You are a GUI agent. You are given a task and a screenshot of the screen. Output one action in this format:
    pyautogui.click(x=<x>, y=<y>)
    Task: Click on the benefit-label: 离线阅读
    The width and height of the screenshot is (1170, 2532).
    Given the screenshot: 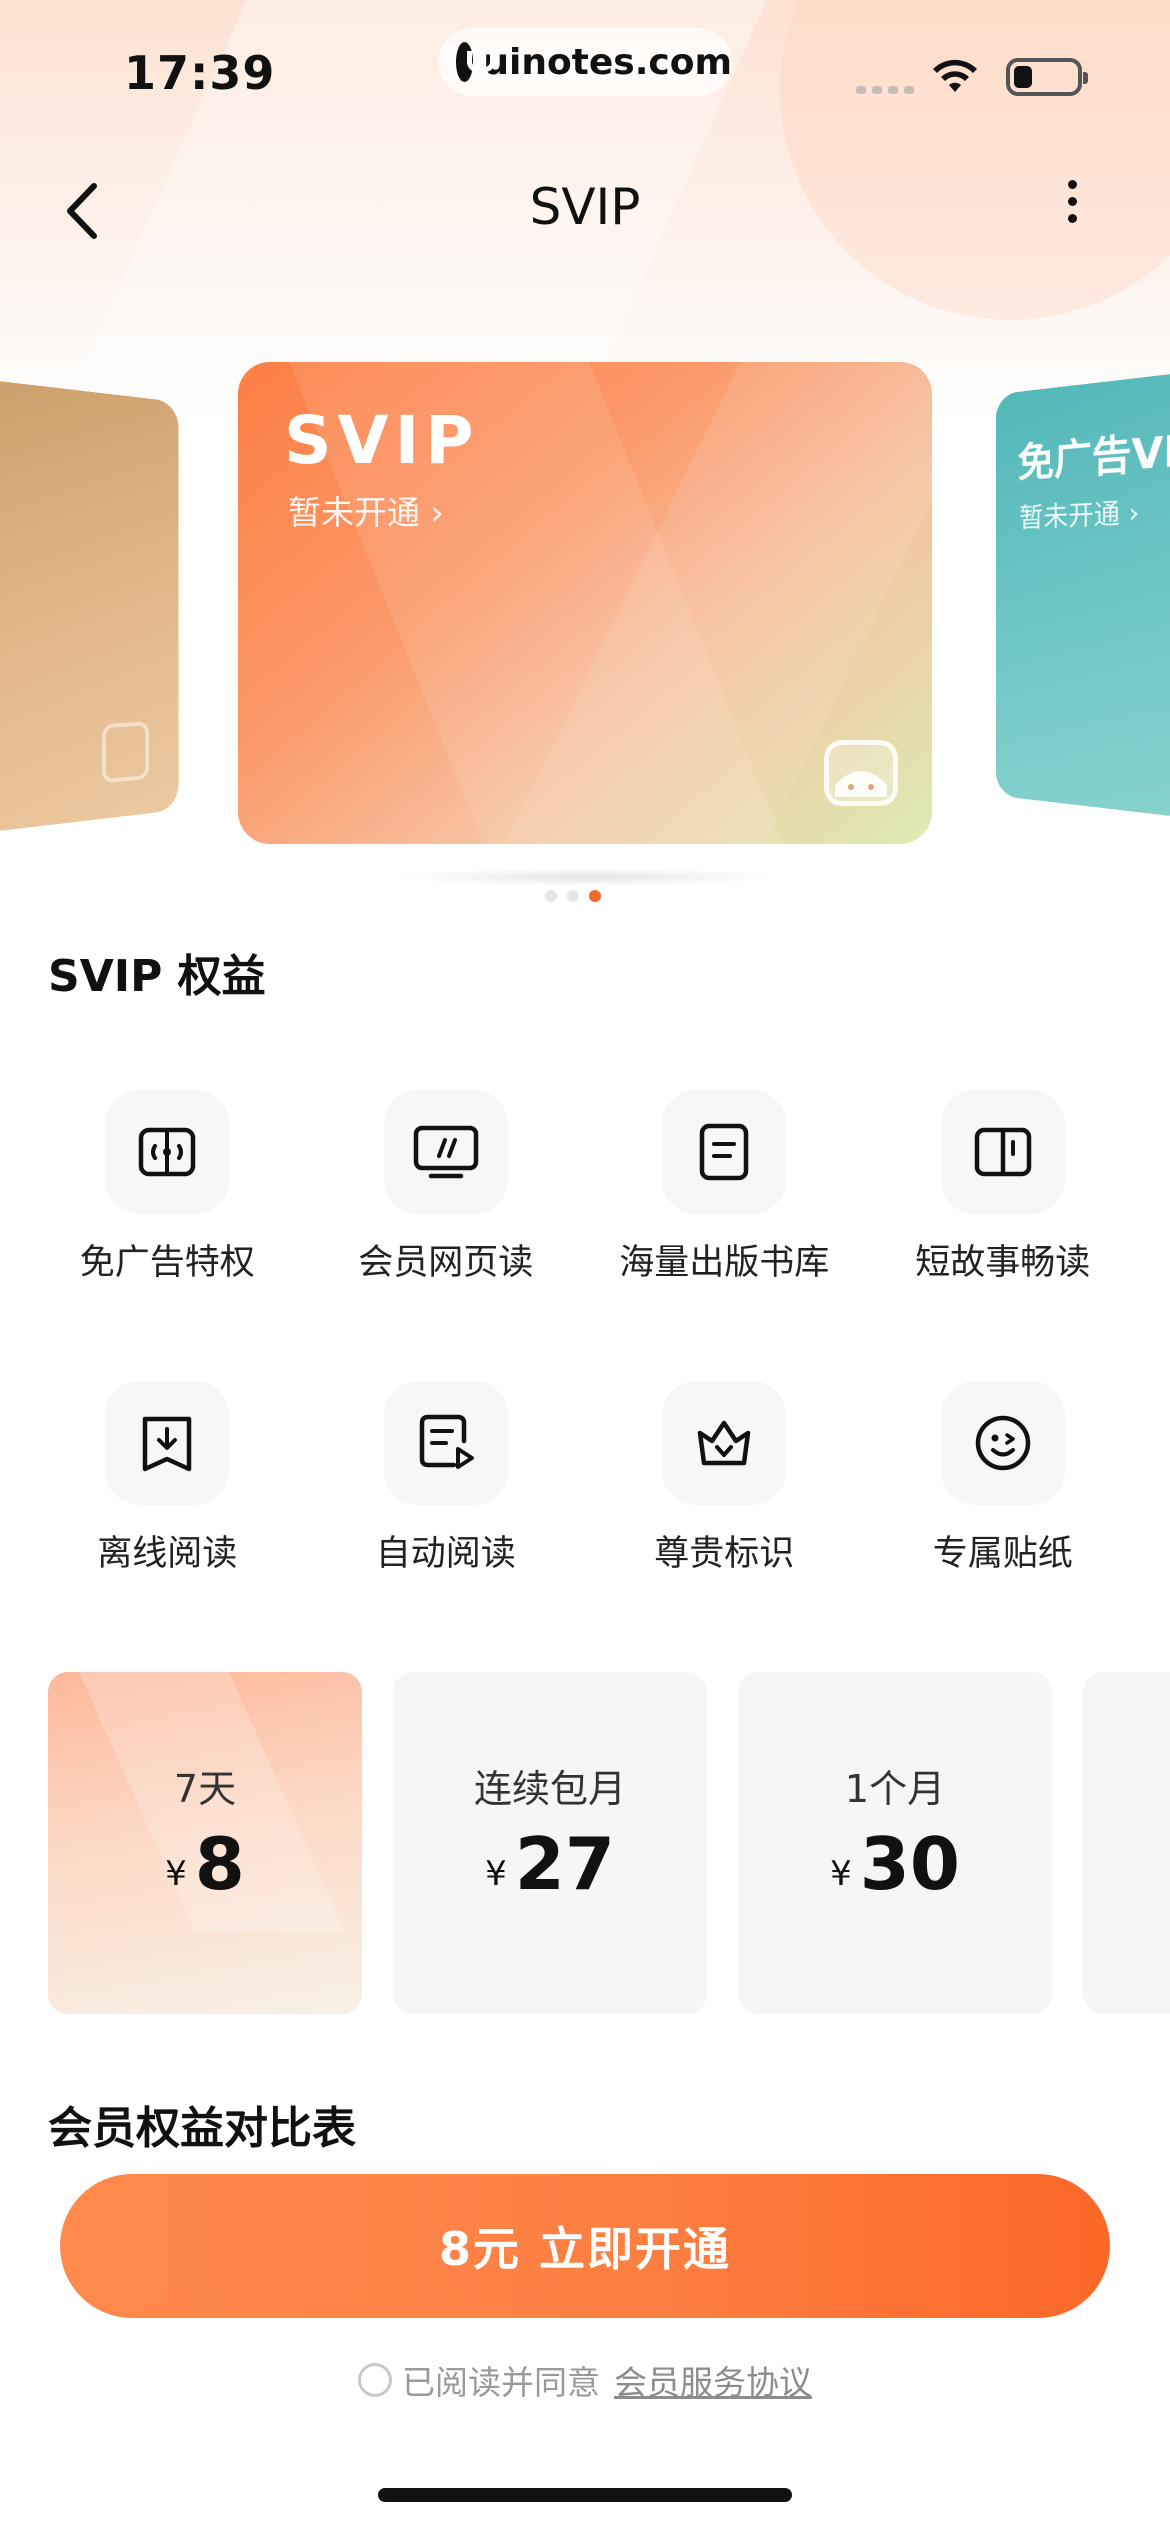 What is the action you would take?
    pyautogui.click(x=167, y=1554)
    